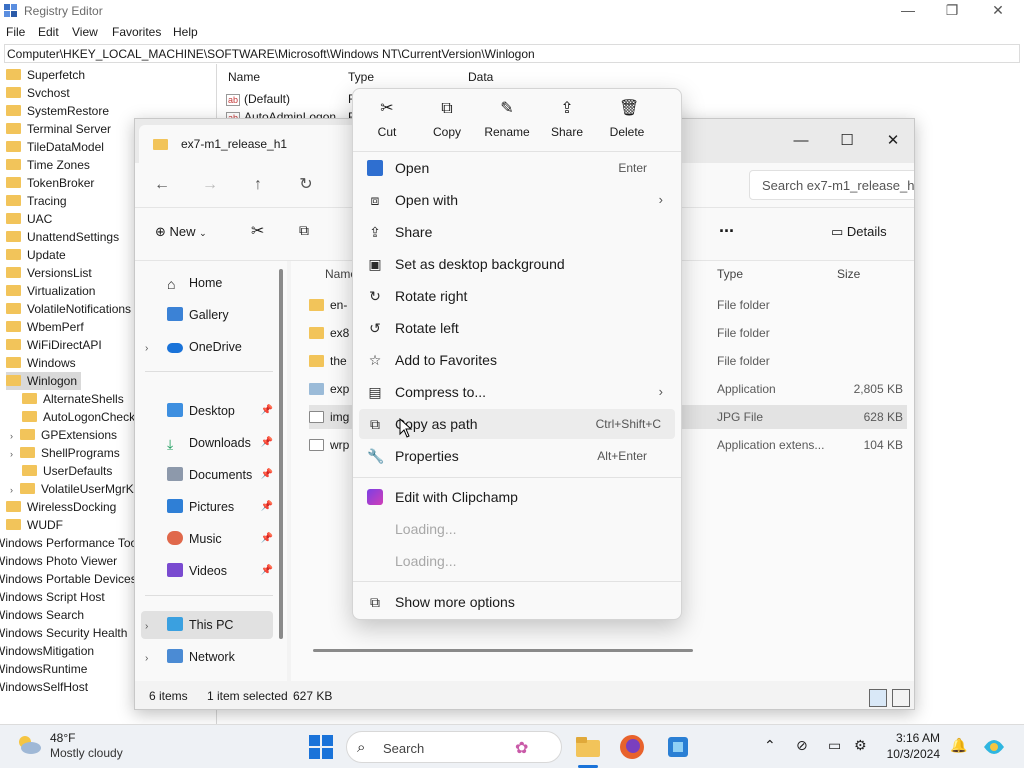 The image size is (1024, 768). What do you see at coordinates (136, 32) in the screenshot?
I see `menu-favorites: Favorites` at bounding box center [136, 32].